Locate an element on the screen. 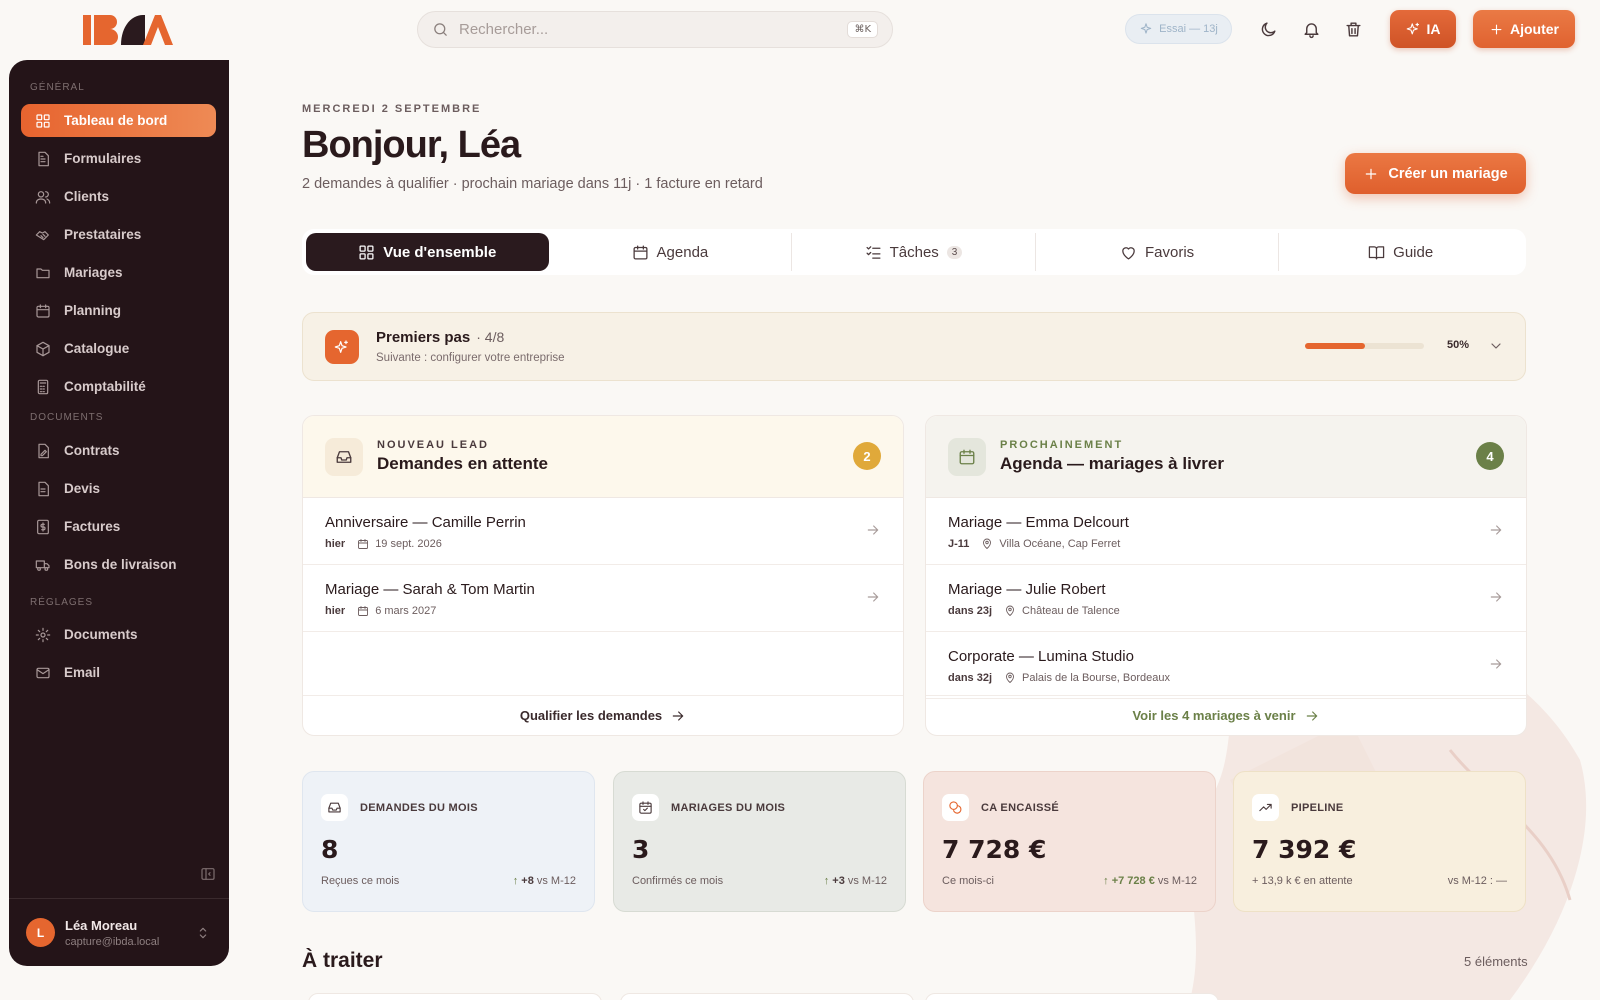 The width and height of the screenshot is (1600, 1000). onboarding-percent: 50% is located at coordinates (1458, 345).